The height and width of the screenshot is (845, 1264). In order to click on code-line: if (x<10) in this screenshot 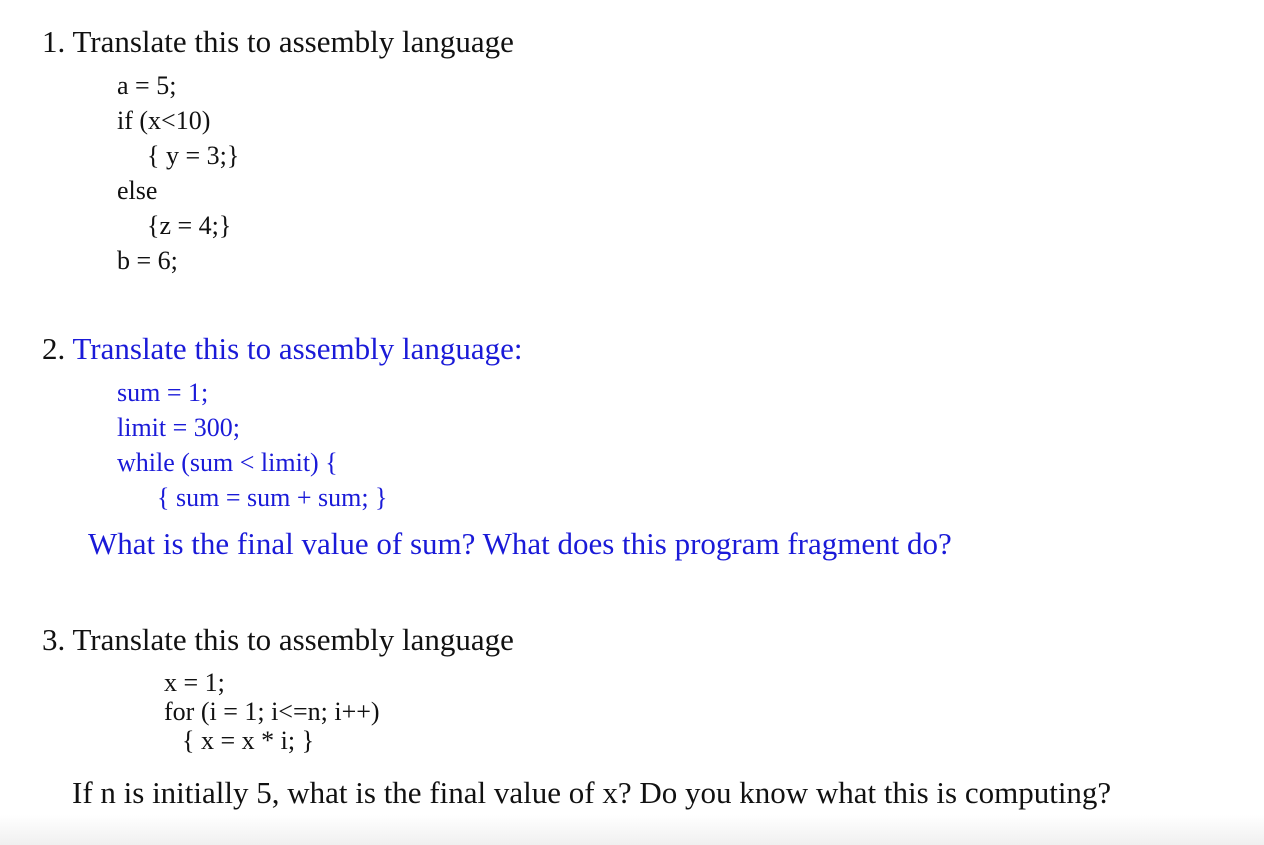, I will do `click(164, 120)`.